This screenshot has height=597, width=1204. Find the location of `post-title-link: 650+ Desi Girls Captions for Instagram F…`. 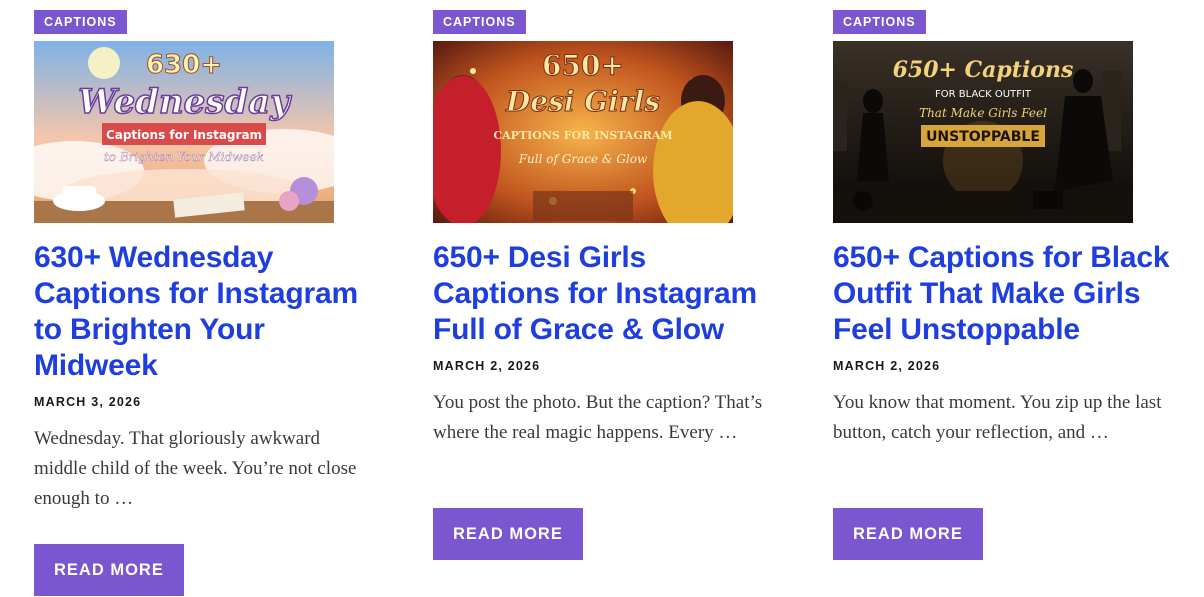

post-title-link: 650+ Desi Girls Captions for Instagram F… is located at coordinates (605, 294).